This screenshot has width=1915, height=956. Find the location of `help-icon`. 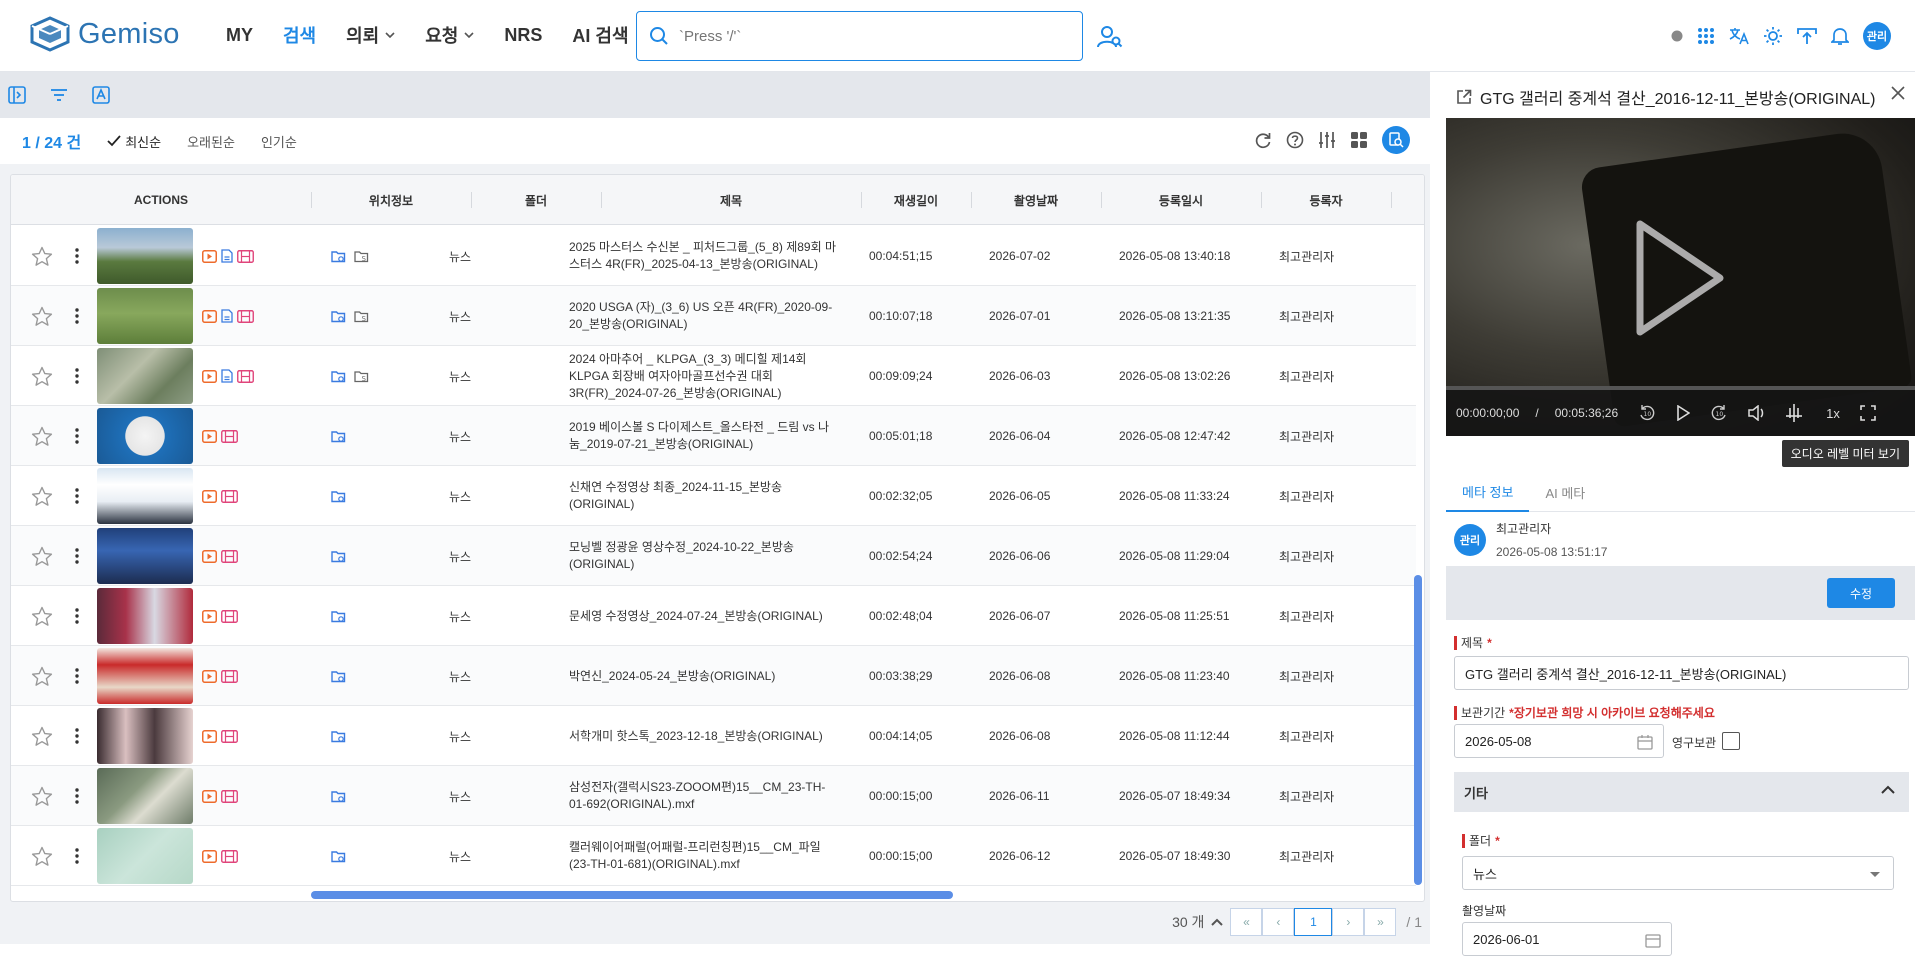

help-icon is located at coordinates (1295, 140).